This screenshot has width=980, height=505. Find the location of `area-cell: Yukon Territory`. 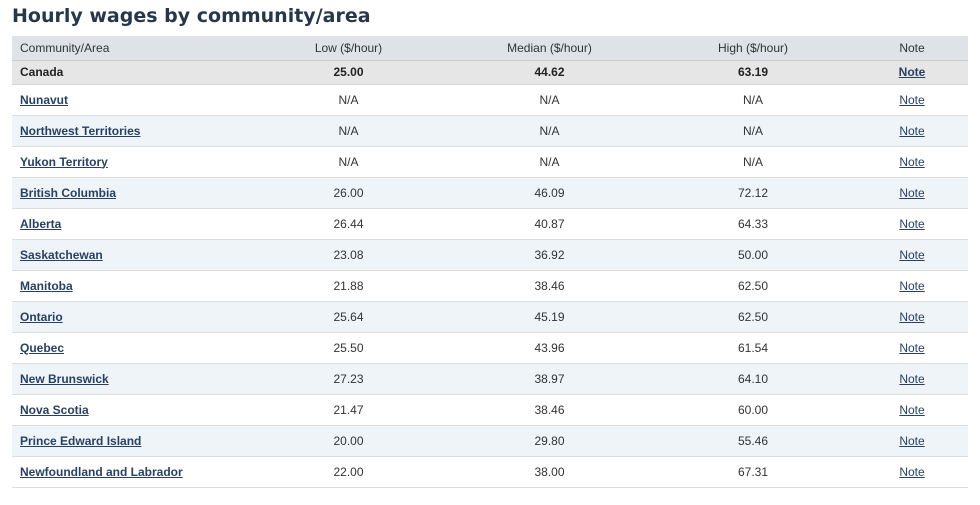

area-cell: Yukon Territory is located at coordinates (130, 162).